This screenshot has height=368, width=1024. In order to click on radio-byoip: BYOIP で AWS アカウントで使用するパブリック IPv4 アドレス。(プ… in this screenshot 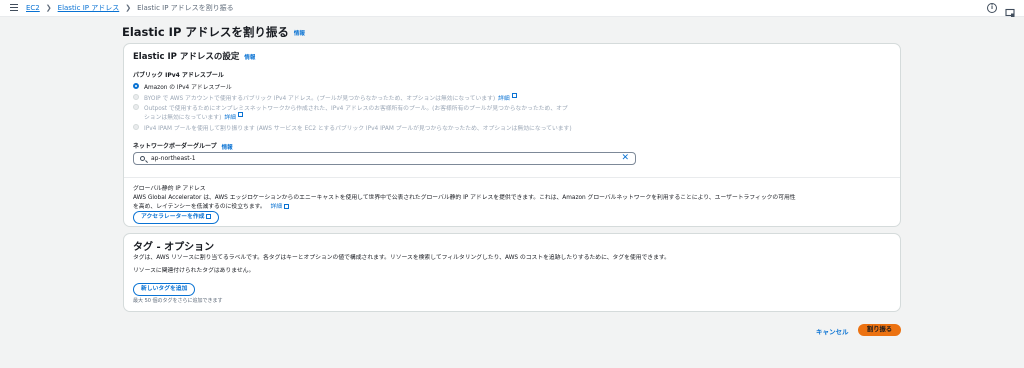, I will do `click(325, 97)`.